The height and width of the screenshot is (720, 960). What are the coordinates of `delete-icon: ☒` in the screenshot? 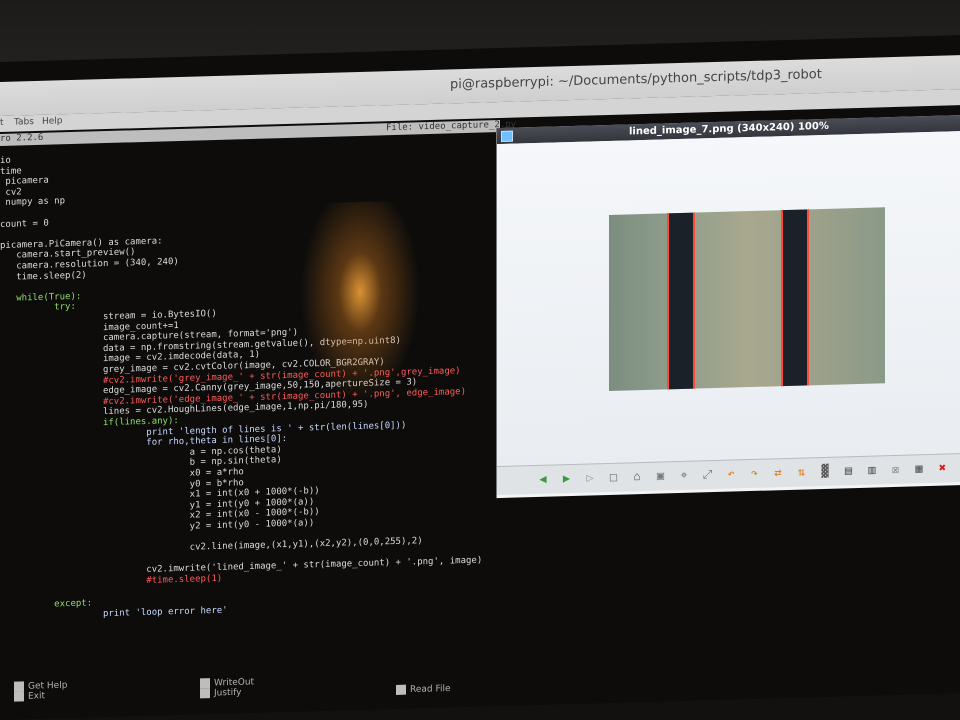 It's located at (896, 469).